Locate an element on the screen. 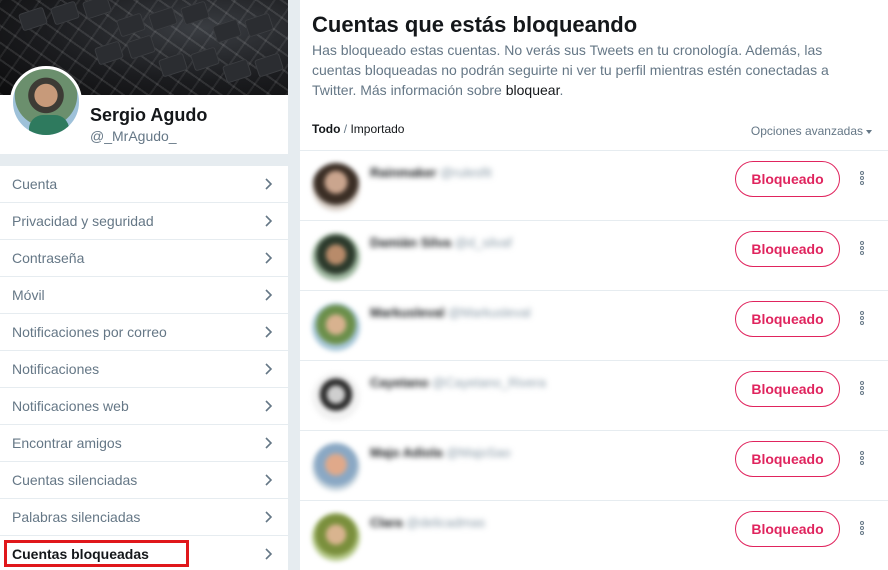 This screenshot has width=888, height=570. advanced-options-dropdown: Opciones avanzadas is located at coordinates (811, 131).